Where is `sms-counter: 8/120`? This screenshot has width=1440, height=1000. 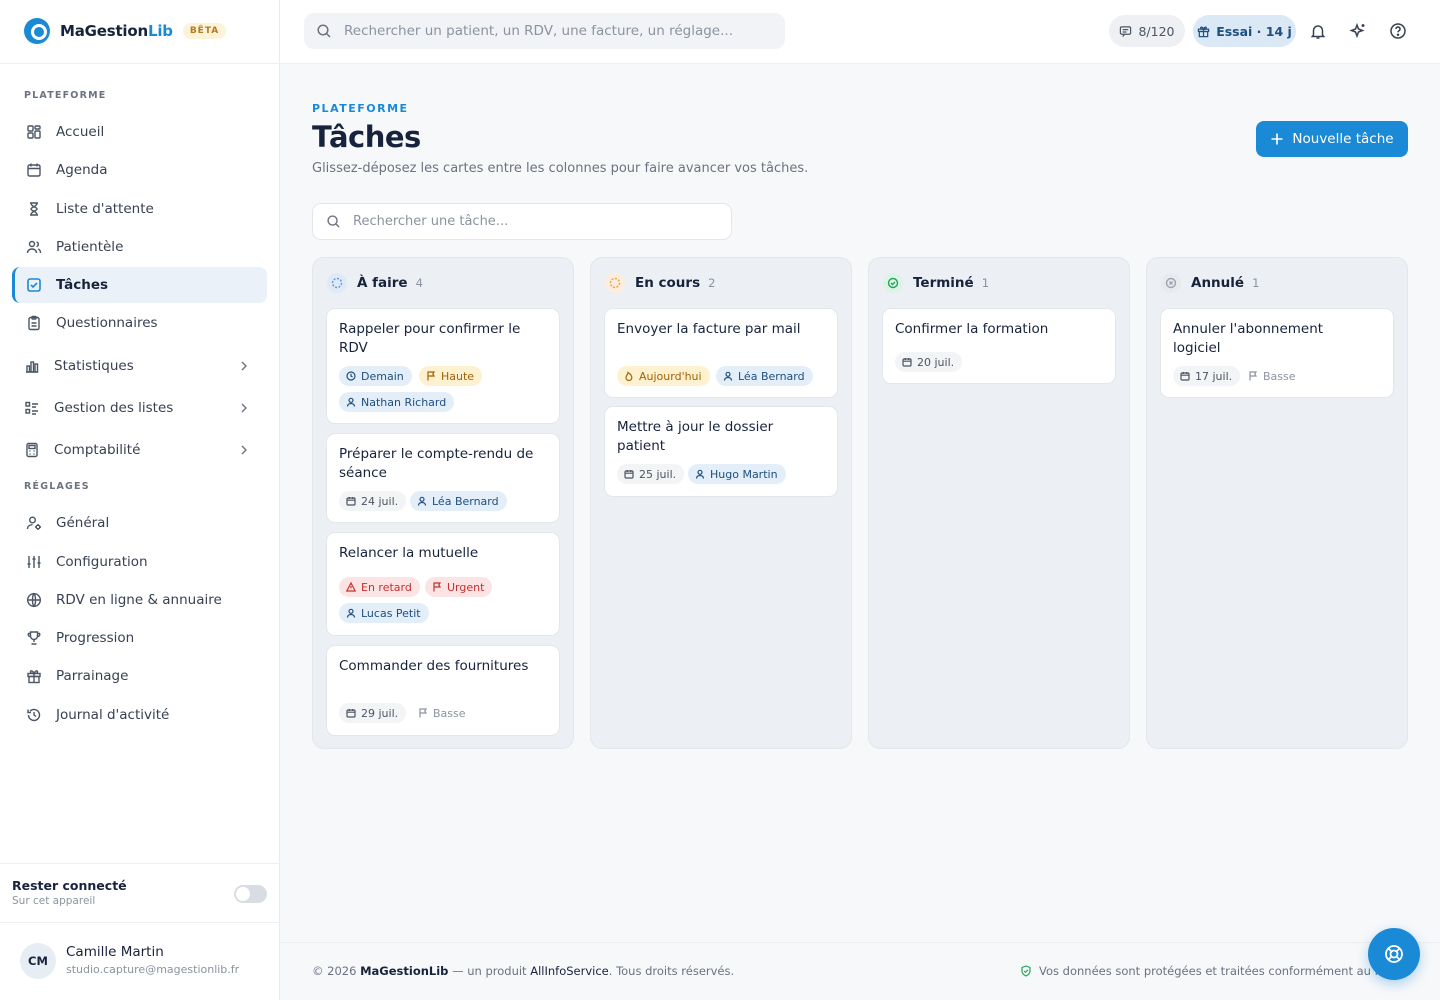 sms-counter: 8/120 is located at coordinates (1147, 31).